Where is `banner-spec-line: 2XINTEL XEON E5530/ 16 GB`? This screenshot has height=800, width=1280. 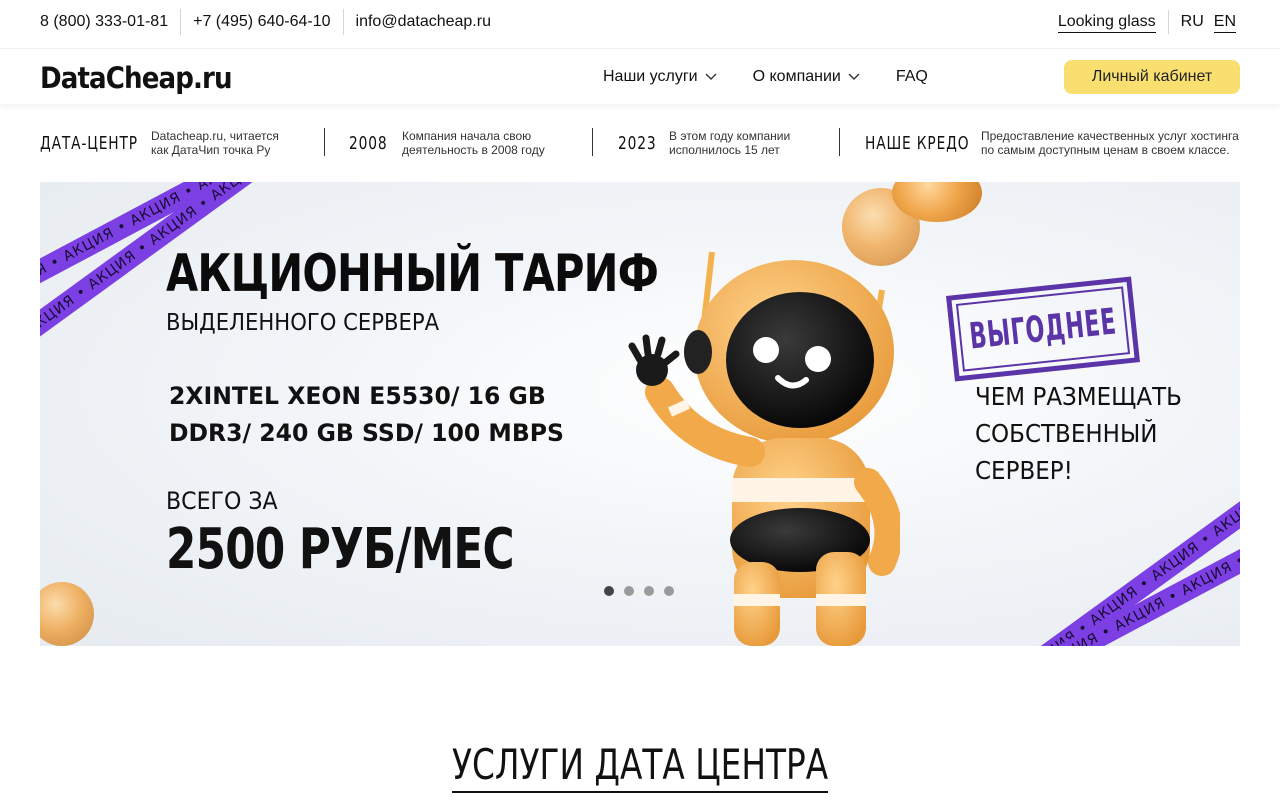 banner-spec-line: 2XINTEL XEON E5530/ 16 GB is located at coordinates (357, 396).